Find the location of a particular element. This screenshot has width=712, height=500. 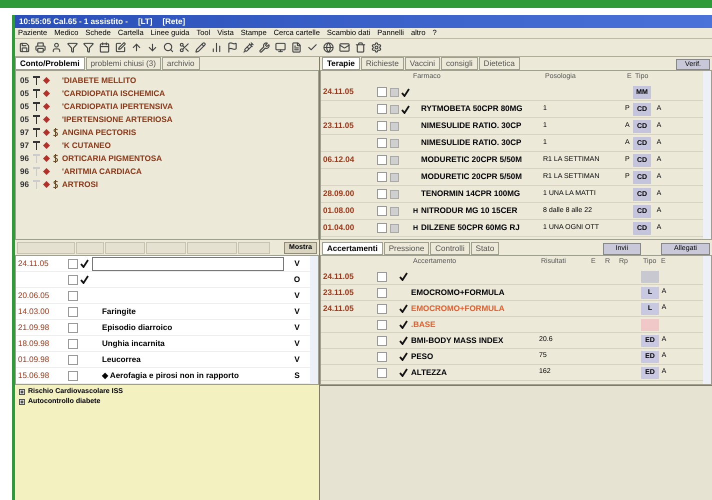

problem-name: 'K CUTANEO is located at coordinates (86, 146).